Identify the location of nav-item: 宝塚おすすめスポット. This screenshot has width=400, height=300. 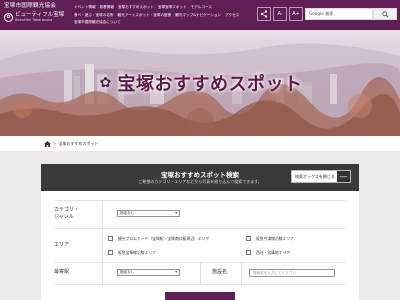
(136, 7).